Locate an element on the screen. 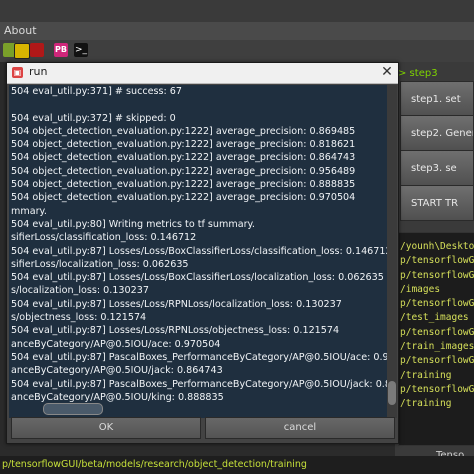 The height and width of the screenshot is (474, 474). start-train-button: START TR is located at coordinates (437, 203).